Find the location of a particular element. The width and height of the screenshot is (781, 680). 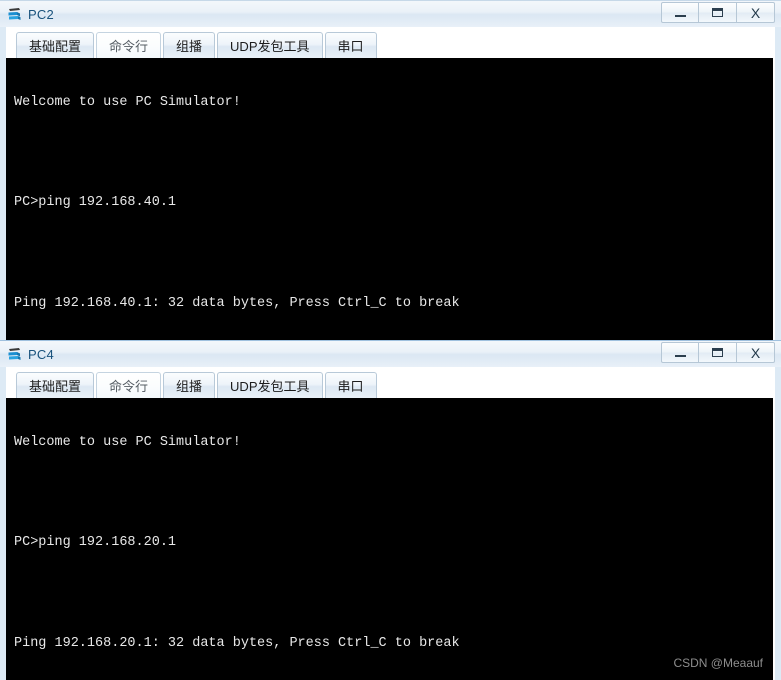

terminal-line: PC>ping 192.168.40.1 is located at coordinates (95, 203).